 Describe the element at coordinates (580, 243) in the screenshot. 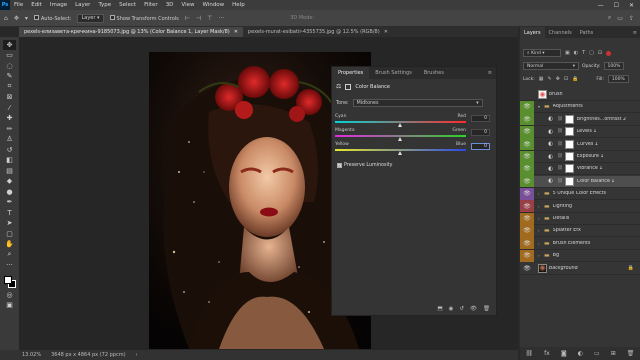

I see `layer-row: 👁 › ▬ Brush Elements` at that location.